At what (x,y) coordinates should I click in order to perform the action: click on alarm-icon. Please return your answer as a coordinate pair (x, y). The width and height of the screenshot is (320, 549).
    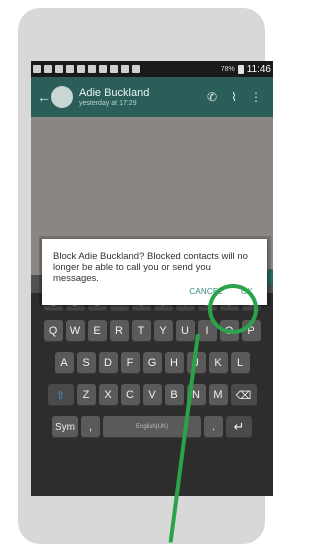
    Looking at the image, I should click on (114, 69).